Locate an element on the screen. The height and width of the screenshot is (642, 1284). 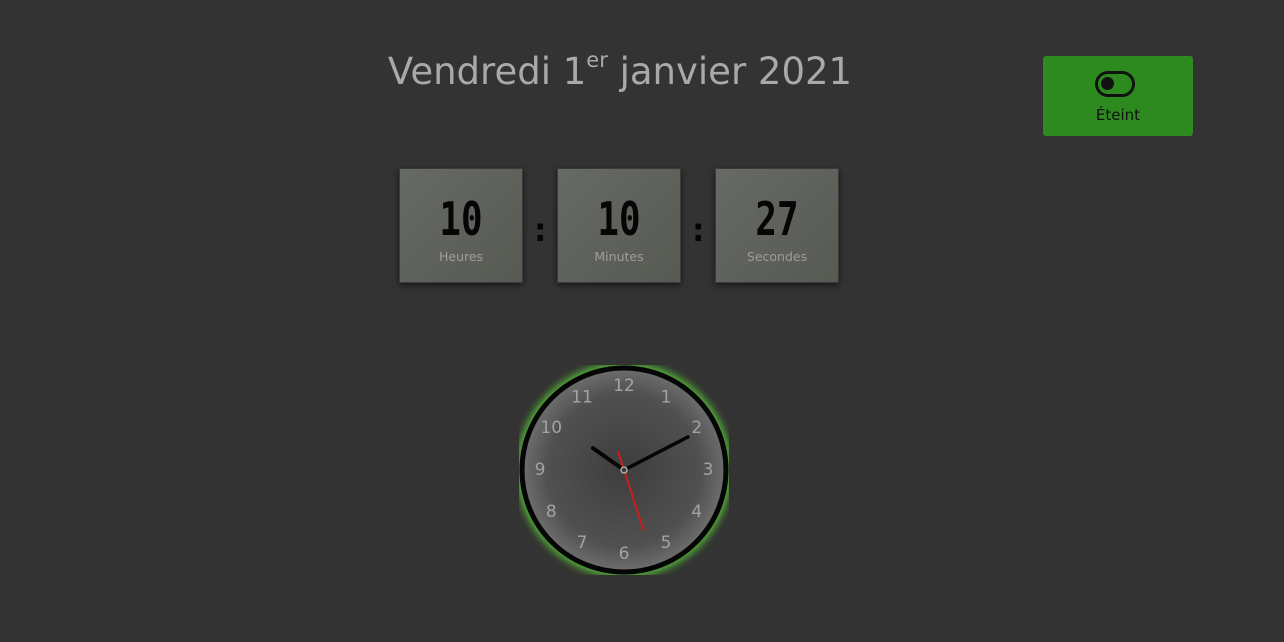
analog-clock: 12 12 3 45 6 78 9 10 11 is located at coordinates (624, 470).